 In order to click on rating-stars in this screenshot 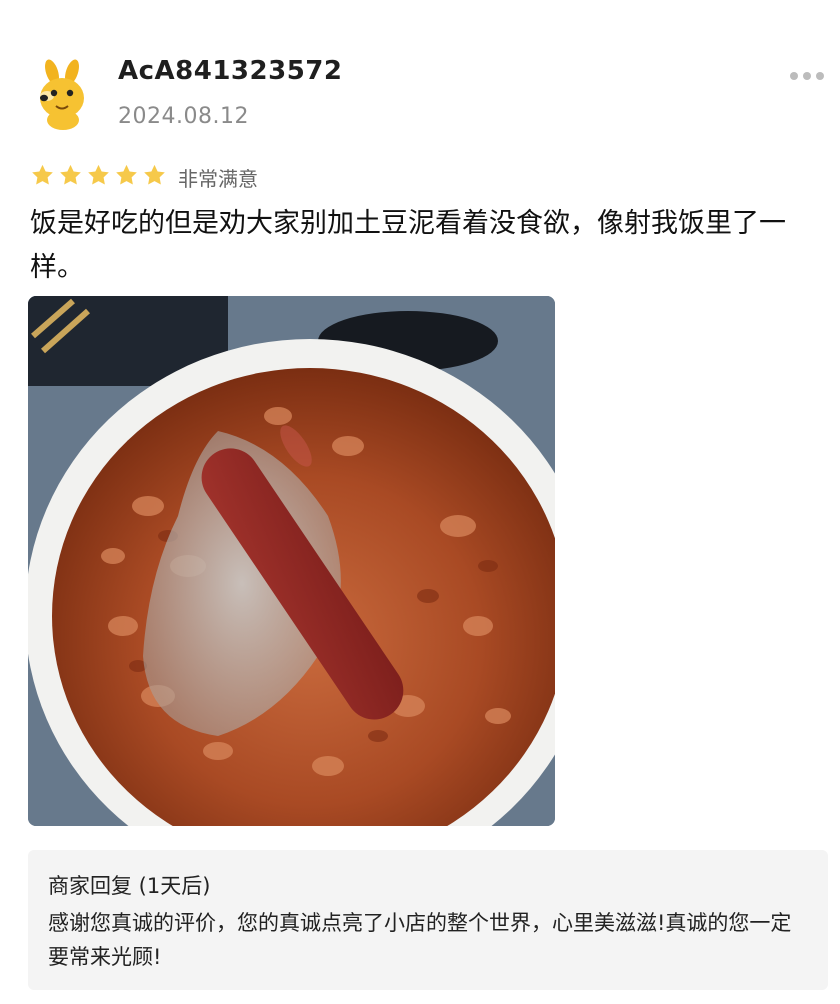, I will do `click(98, 175)`.